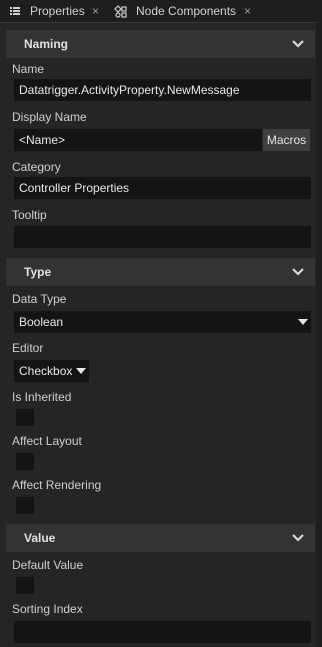  I want to click on affect-layout-label: Affect Layout, so click(47, 441).